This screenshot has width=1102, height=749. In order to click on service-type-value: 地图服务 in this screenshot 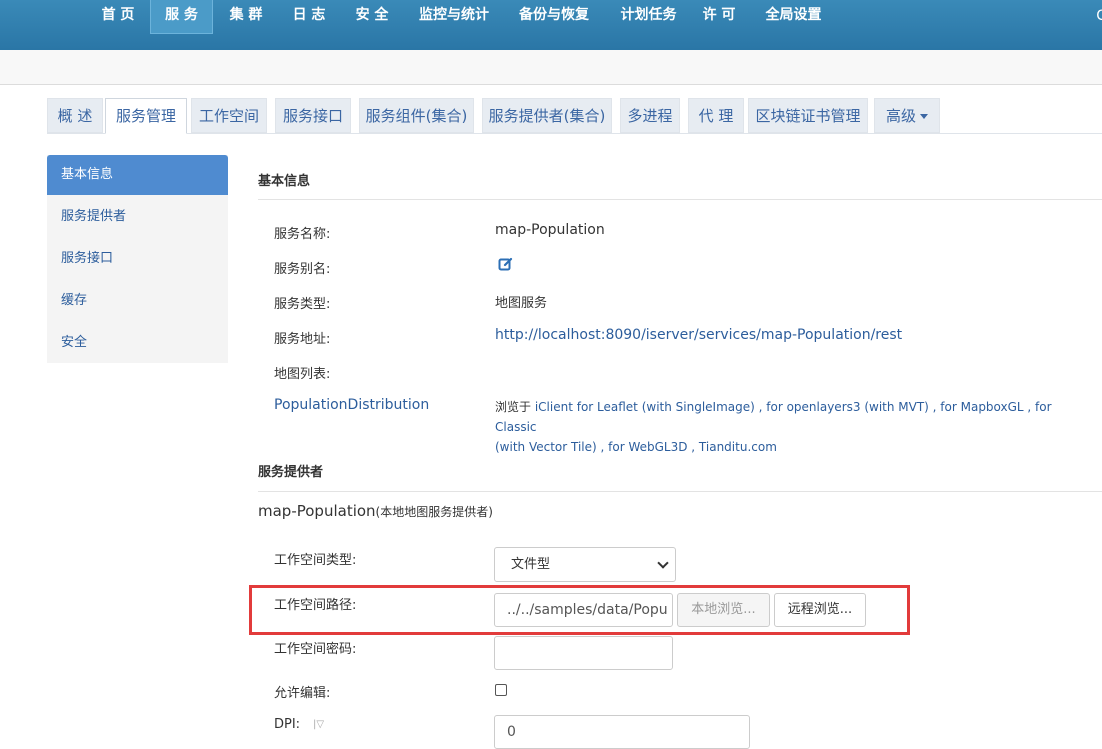, I will do `click(521, 303)`.